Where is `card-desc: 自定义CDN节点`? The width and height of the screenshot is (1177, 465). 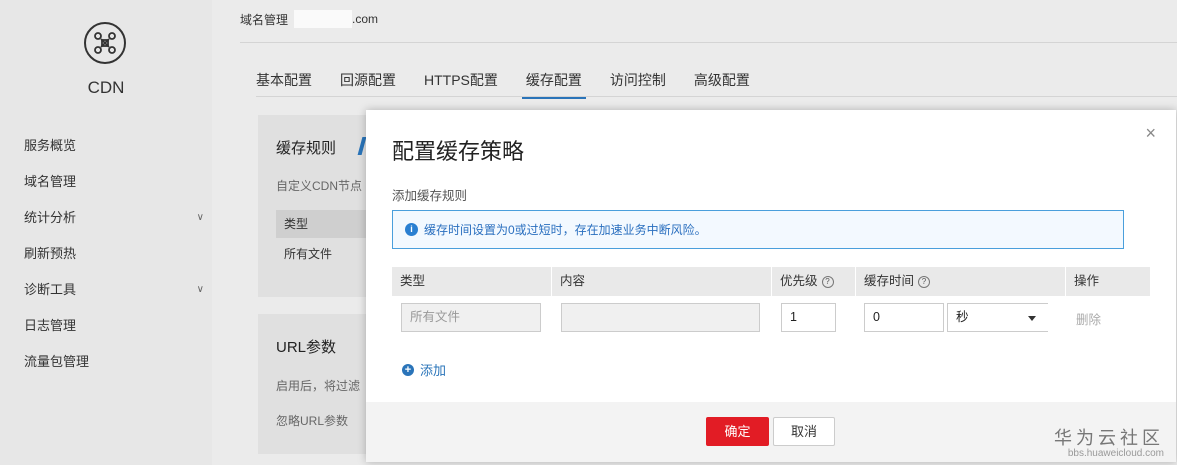
card-desc: 自定义CDN节点 is located at coordinates (319, 186).